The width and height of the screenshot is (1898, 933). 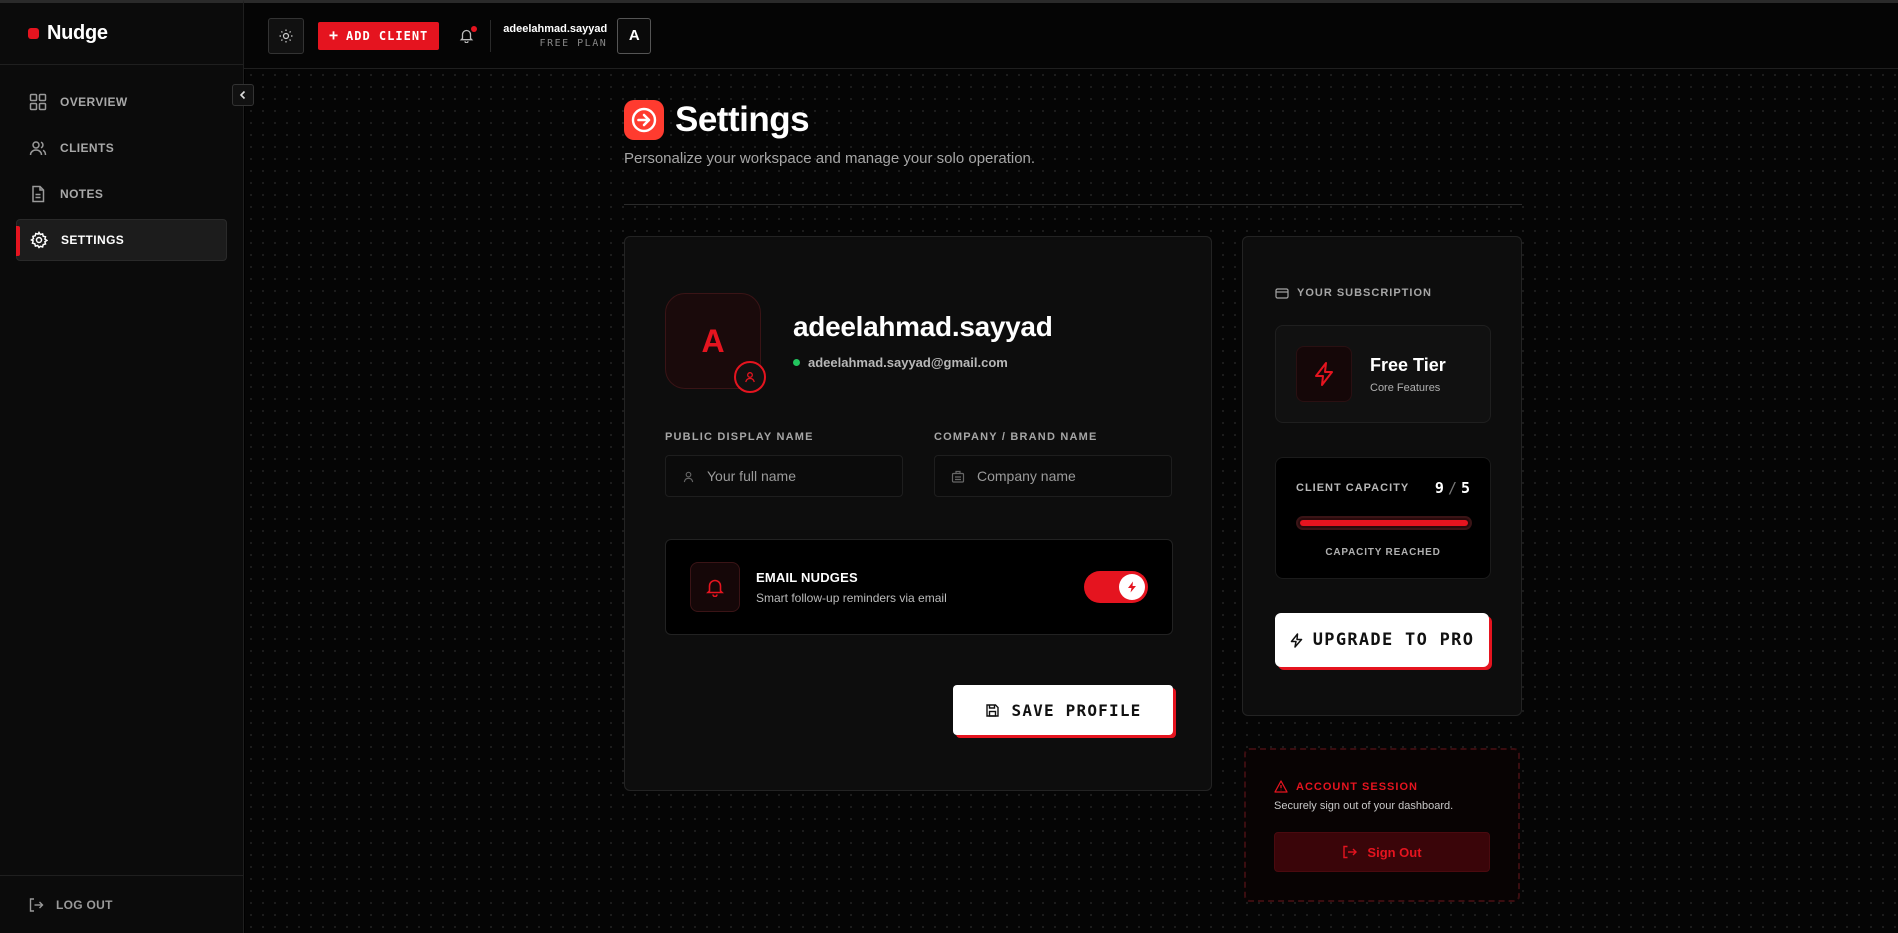 I want to click on warning-icon, so click(x=1281, y=786).